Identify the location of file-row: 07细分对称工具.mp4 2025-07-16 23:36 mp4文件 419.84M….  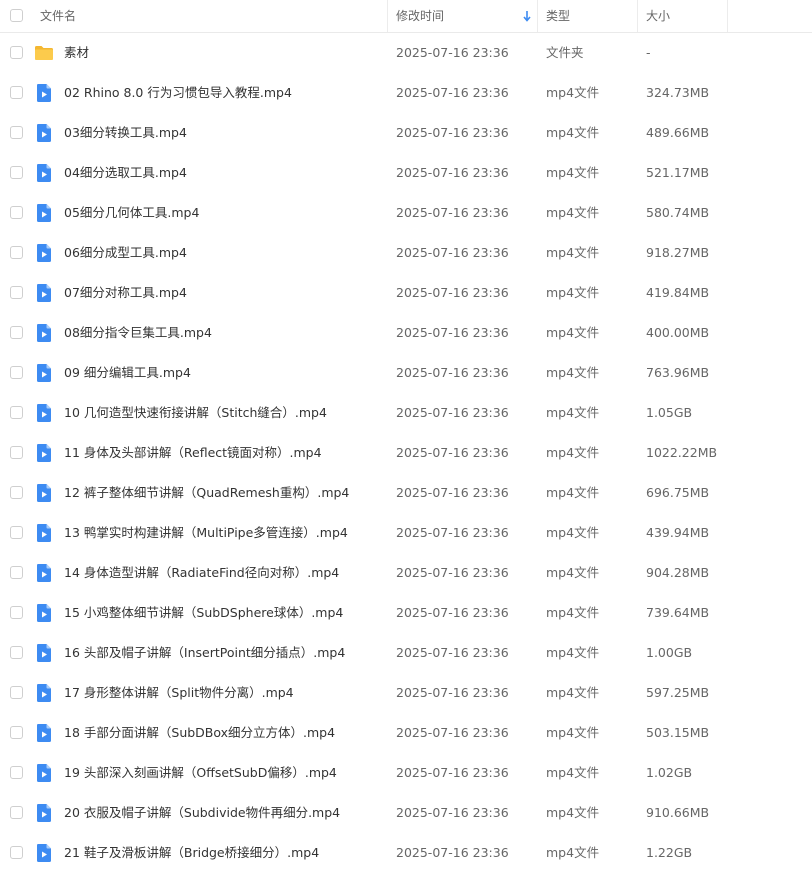
(406, 293).